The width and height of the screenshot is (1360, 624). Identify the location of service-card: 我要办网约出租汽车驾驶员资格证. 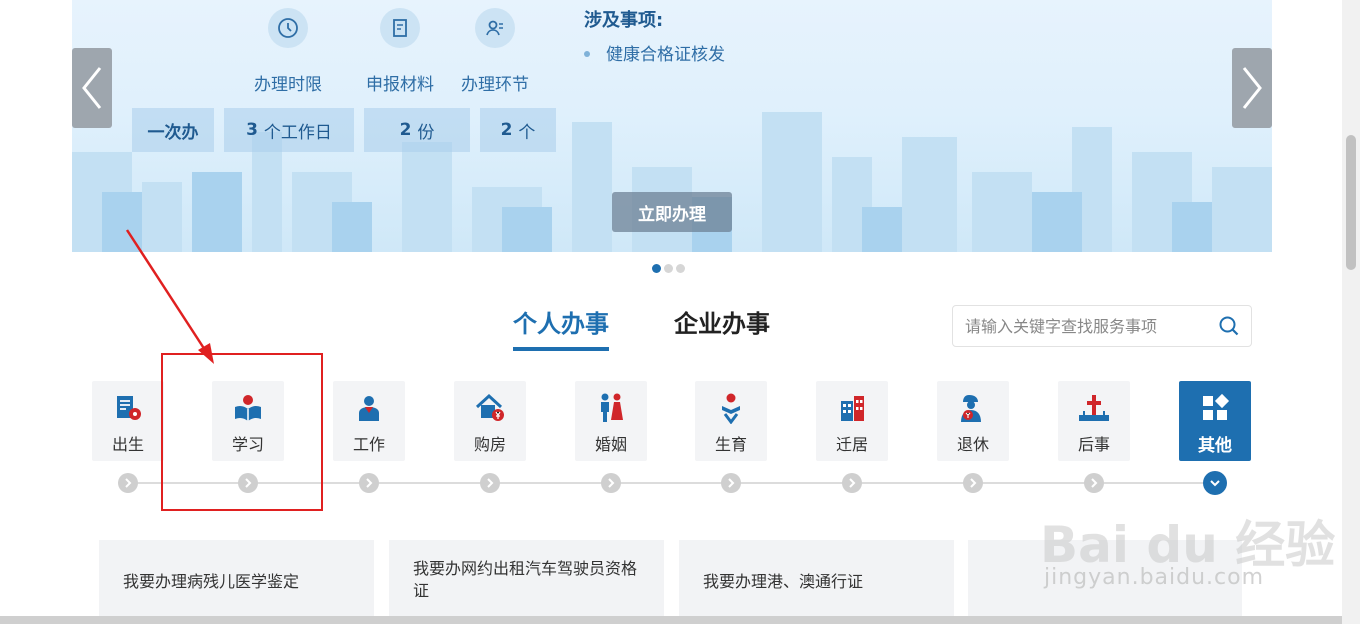
(526, 582).